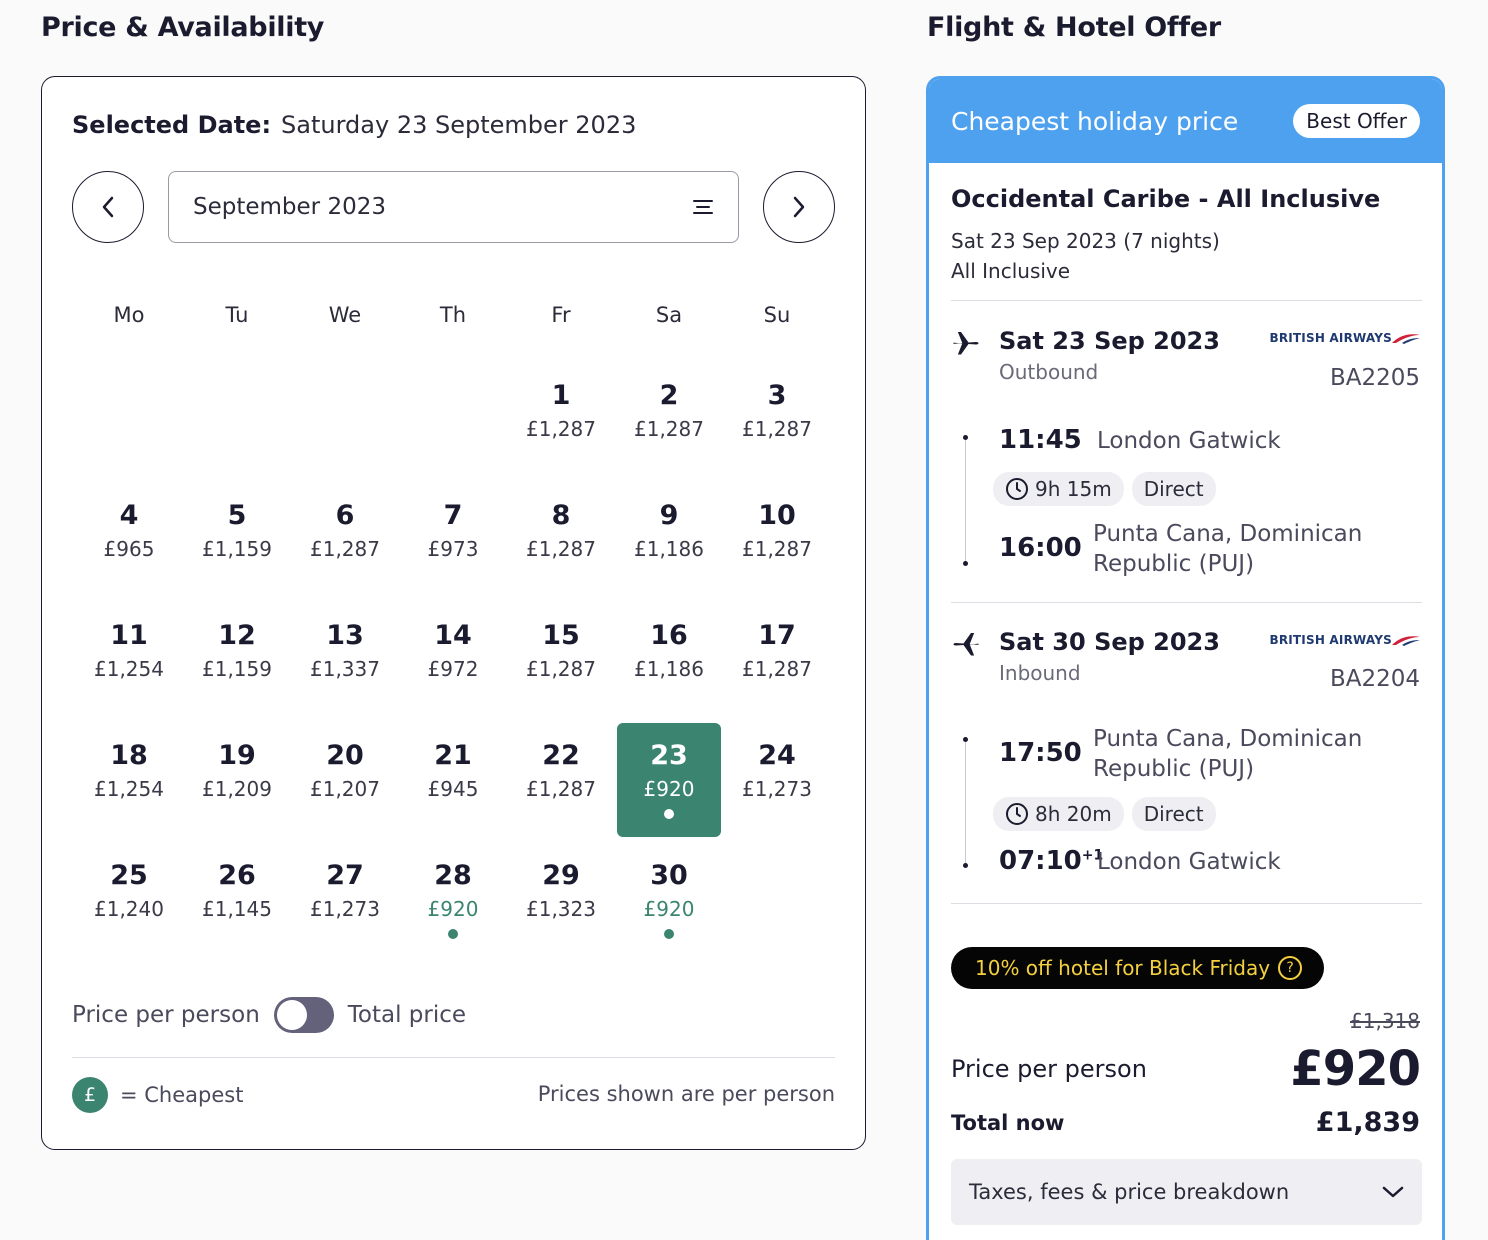 The height and width of the screenshot is (1240, 1488). What do you see at coordinates (1185, 121) in the screenshot?
I see `offer-header: Cheapest holiday price Best Offer` at bounding box center [1185, 121].